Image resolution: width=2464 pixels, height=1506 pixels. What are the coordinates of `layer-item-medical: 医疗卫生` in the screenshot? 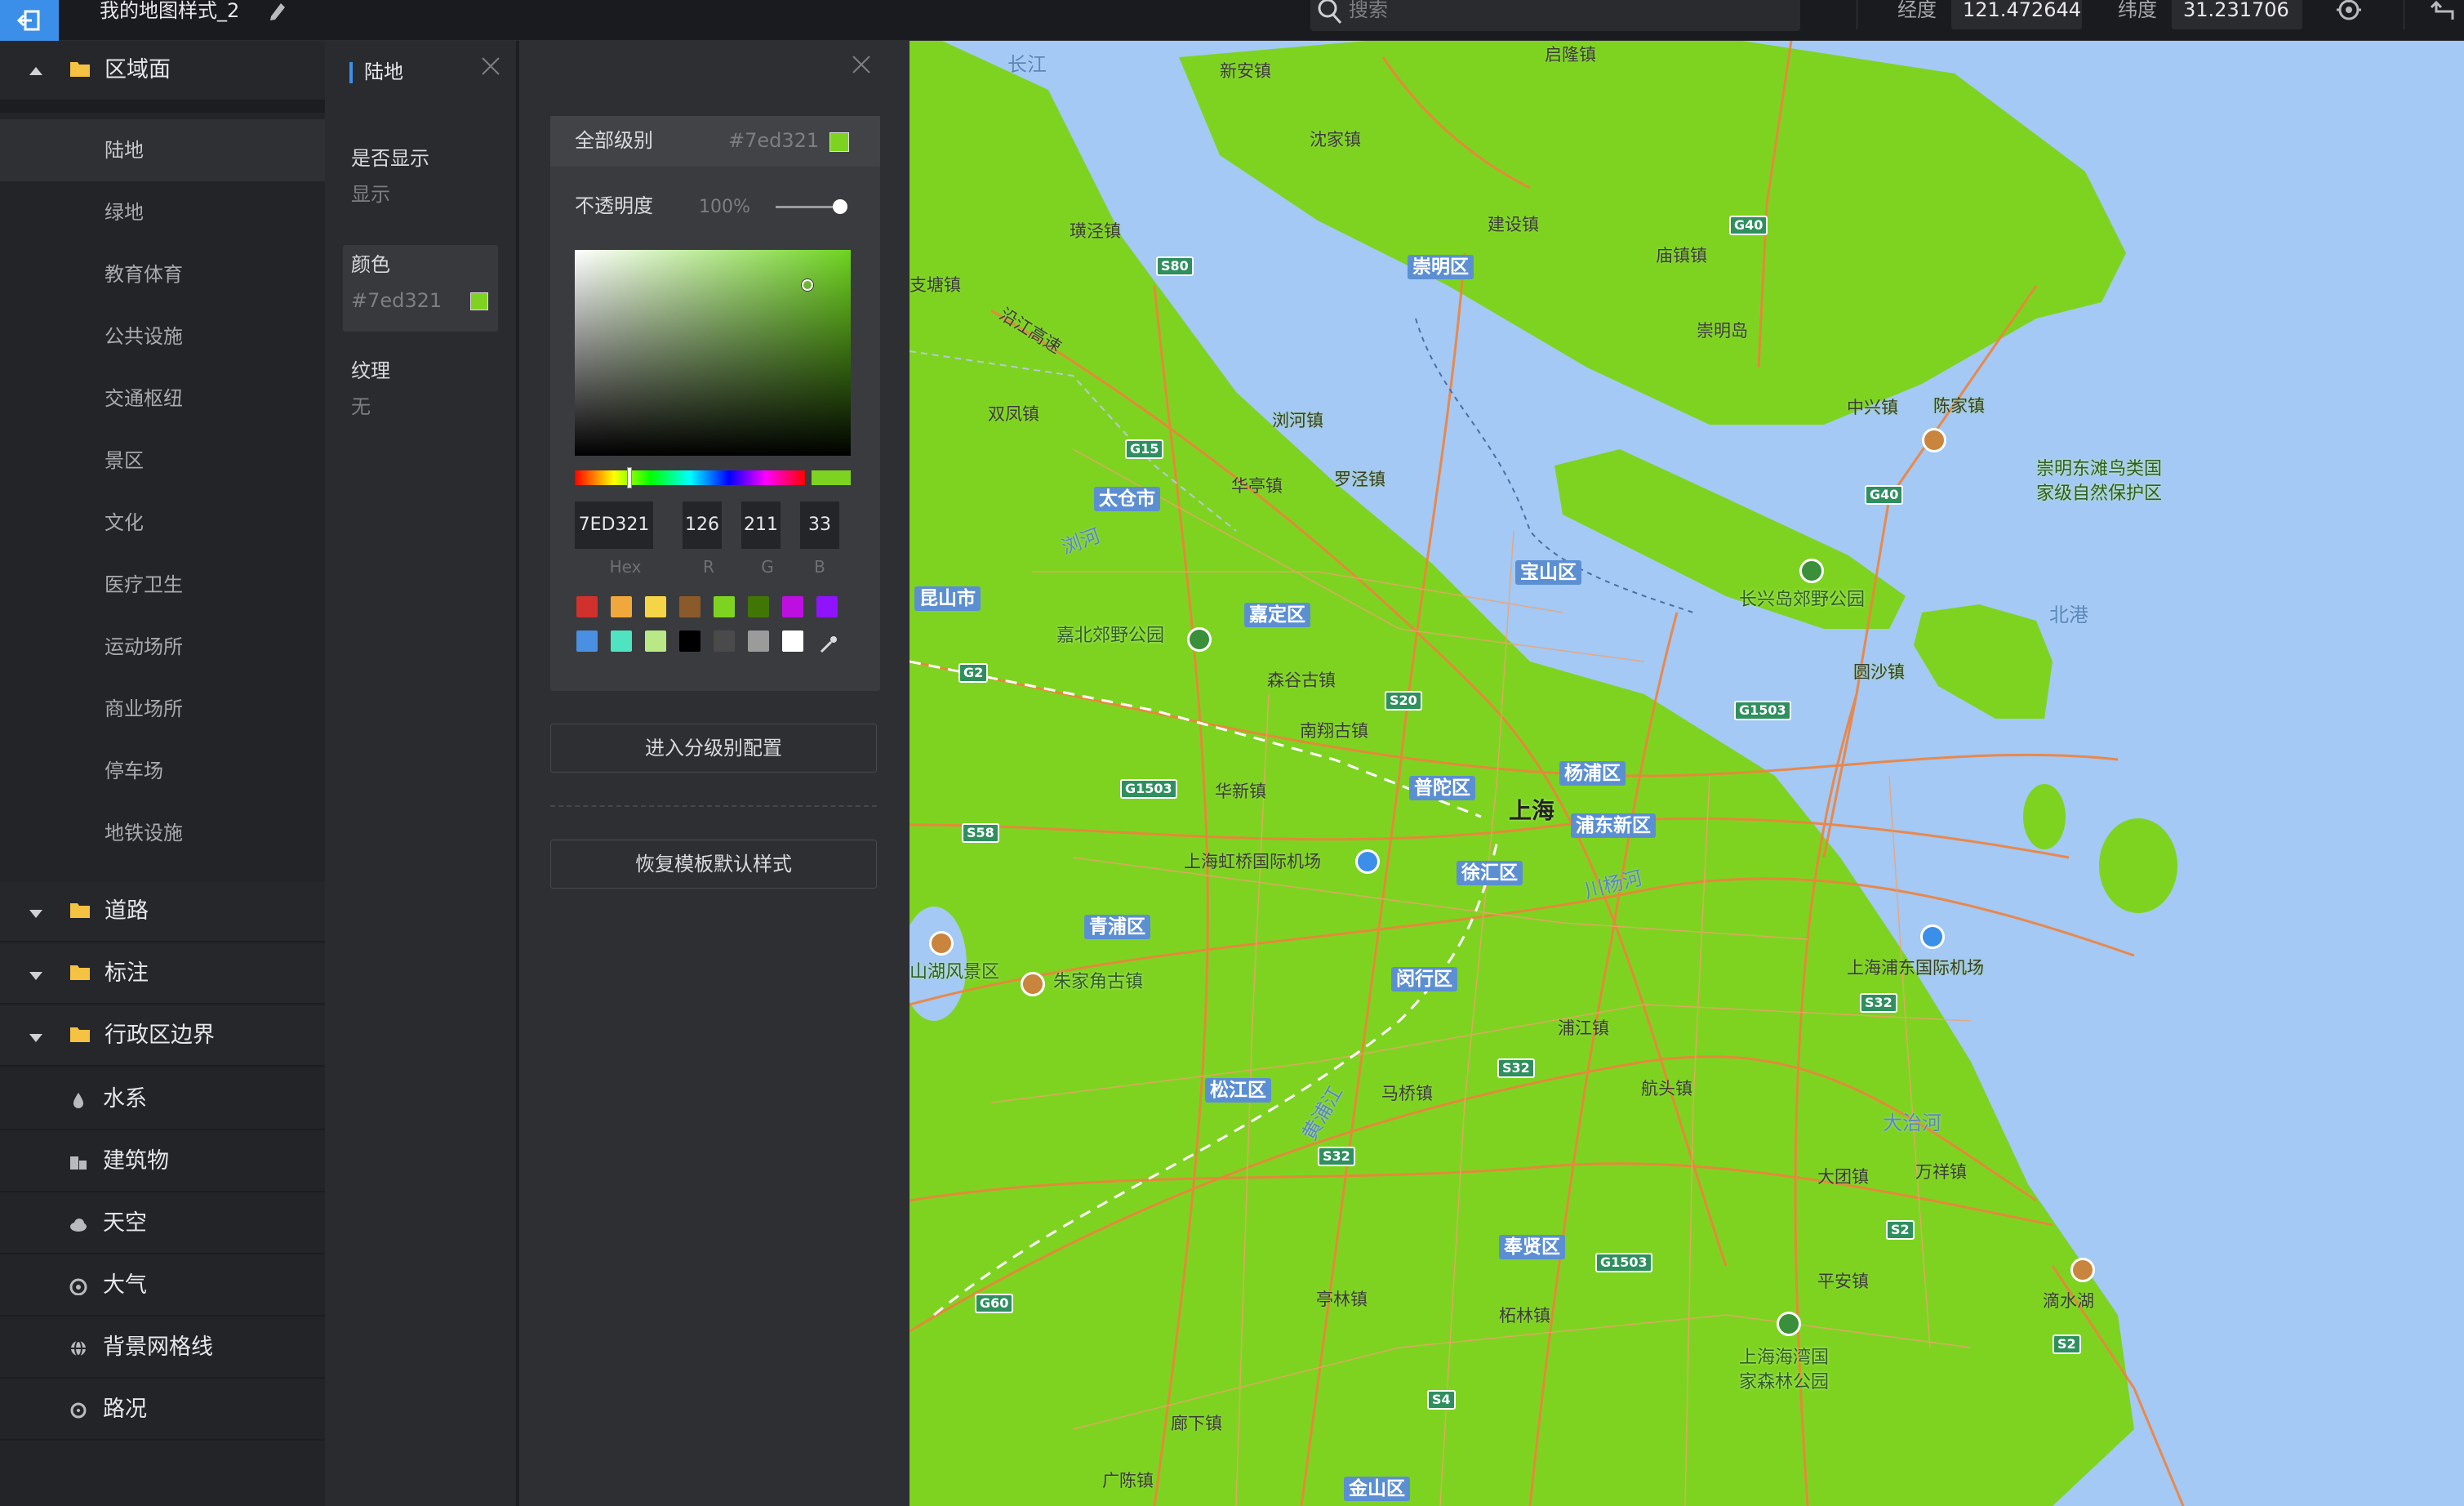 It's located at (162, 585).